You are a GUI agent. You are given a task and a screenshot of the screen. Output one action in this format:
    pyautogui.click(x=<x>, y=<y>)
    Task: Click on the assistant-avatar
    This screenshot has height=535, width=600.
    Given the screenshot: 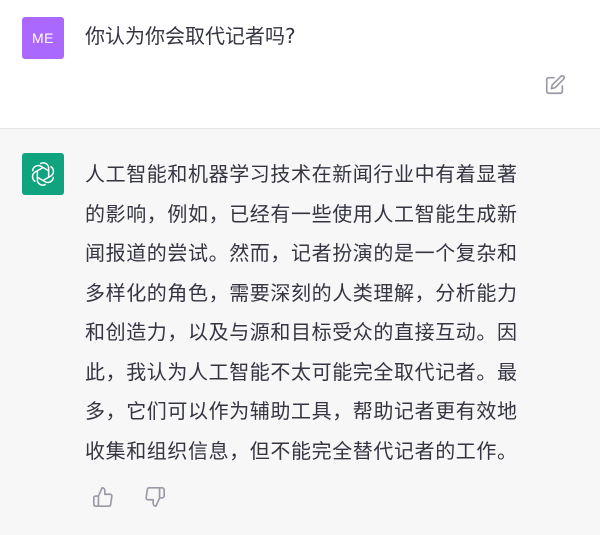 What is the action you would take?
    pyautogui.click(x=43, y=174)
    